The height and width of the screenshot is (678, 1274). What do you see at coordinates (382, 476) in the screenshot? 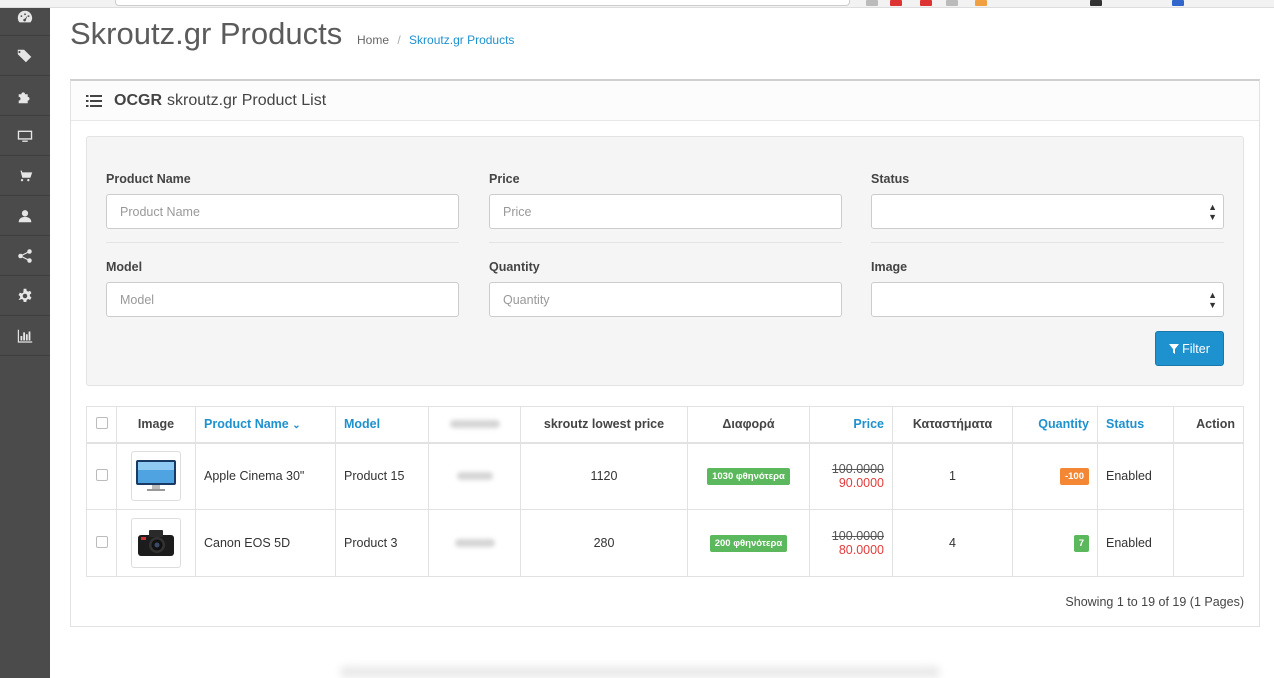
I see `row-model: Product 15` at bounding box center [382, 476].